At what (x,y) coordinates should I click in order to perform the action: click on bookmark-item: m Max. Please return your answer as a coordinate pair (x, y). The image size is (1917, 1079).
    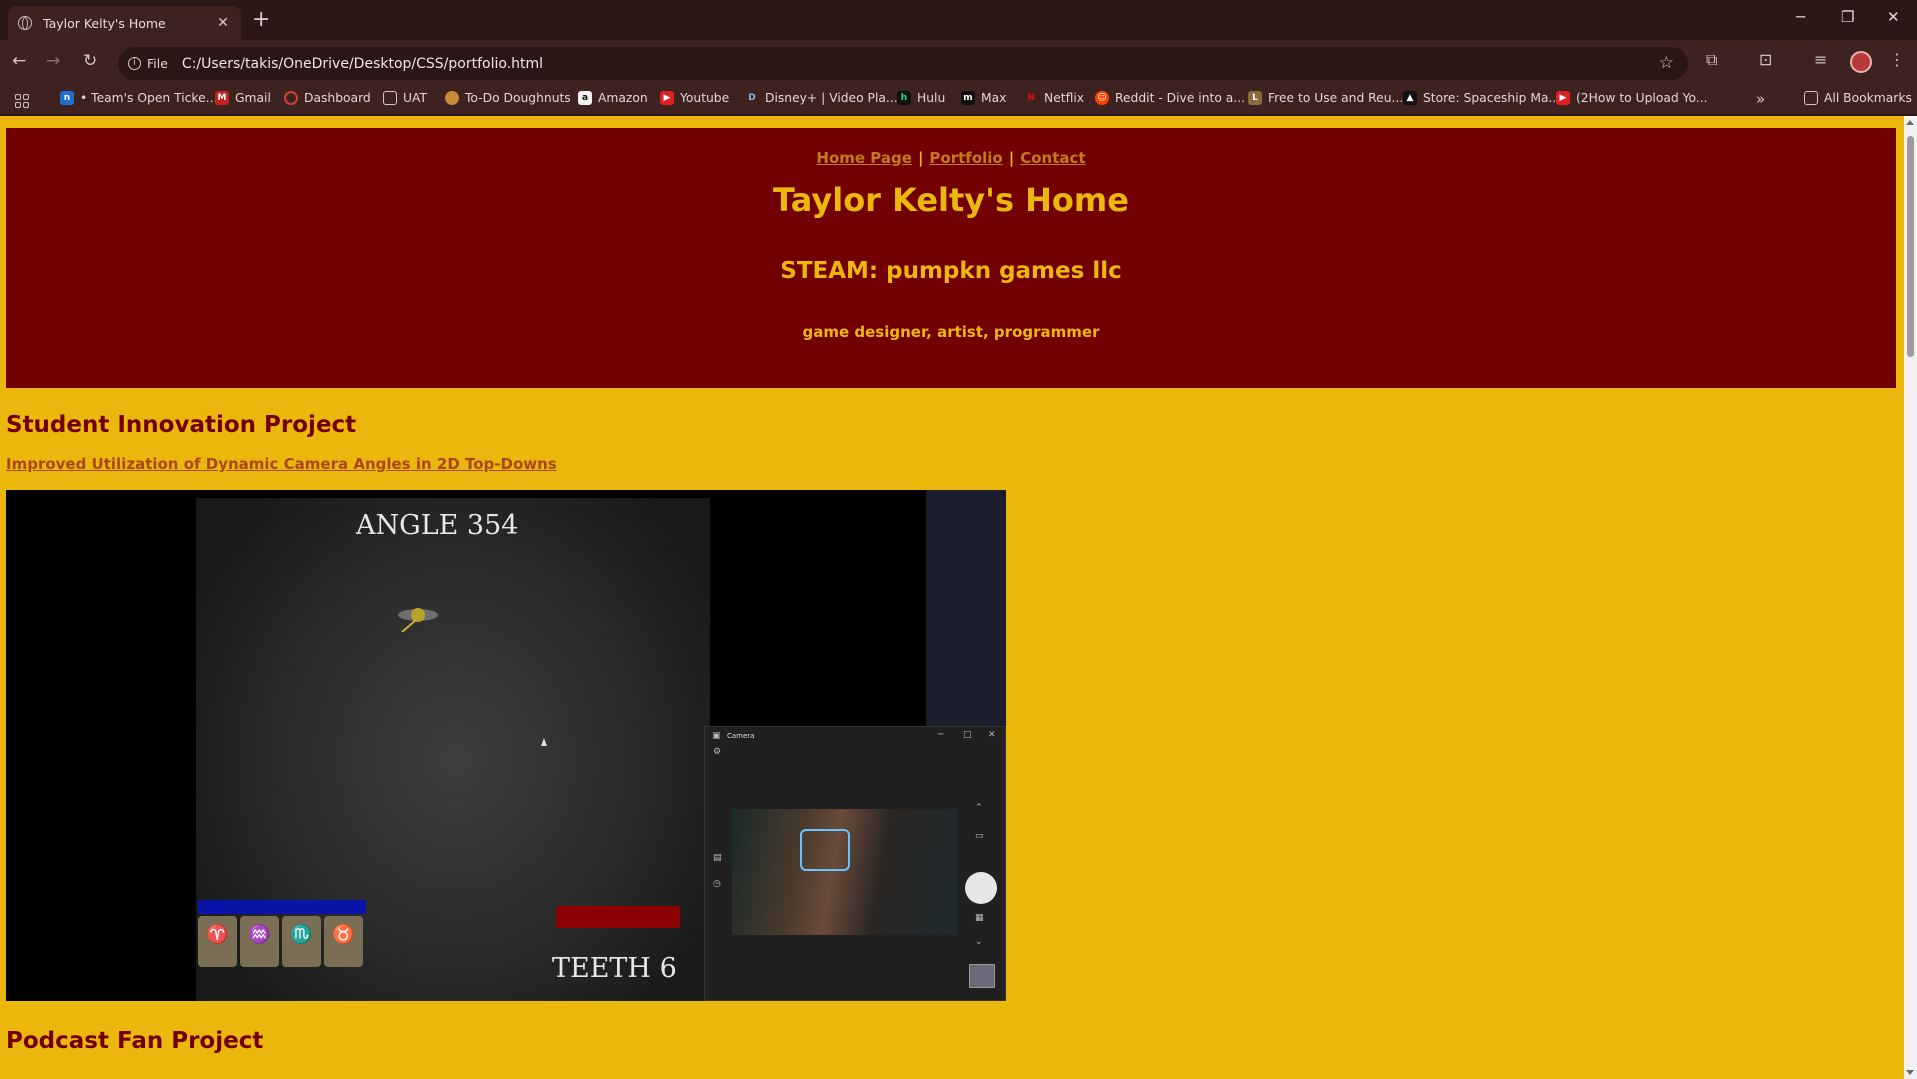
    Looking at the image, I should click on (983, 98).